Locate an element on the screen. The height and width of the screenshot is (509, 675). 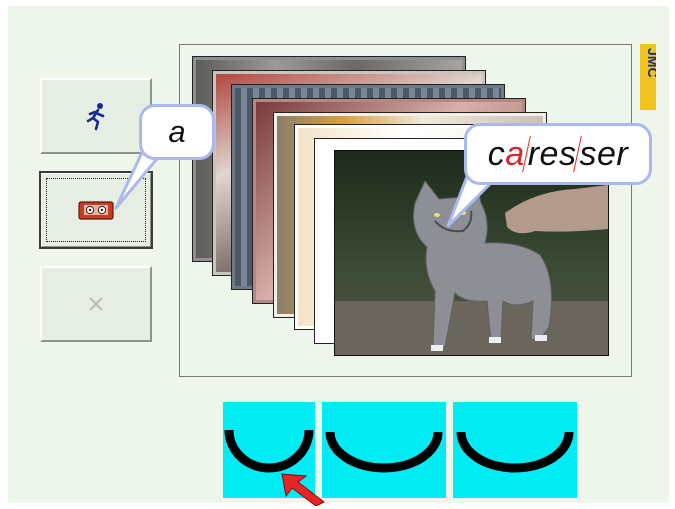
word-bubble: ca res ser is located at coordinates (558, 154).